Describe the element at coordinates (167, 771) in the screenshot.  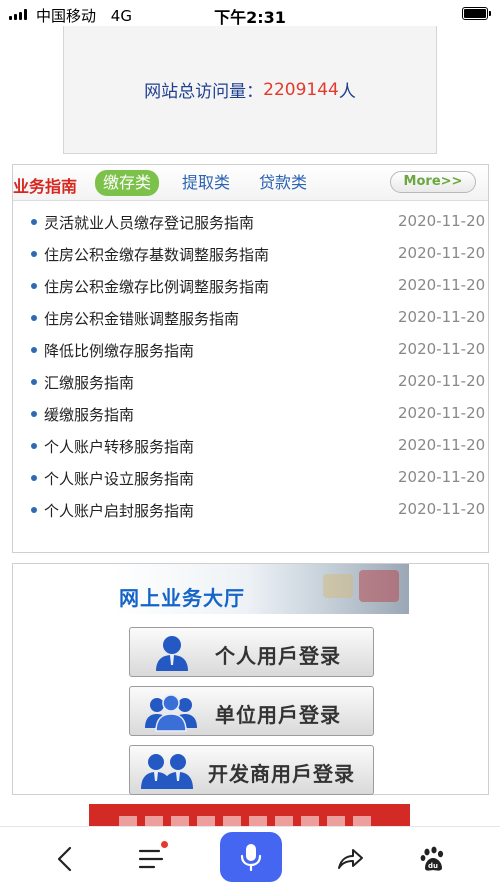
I see `users-pair-icon` at that location.